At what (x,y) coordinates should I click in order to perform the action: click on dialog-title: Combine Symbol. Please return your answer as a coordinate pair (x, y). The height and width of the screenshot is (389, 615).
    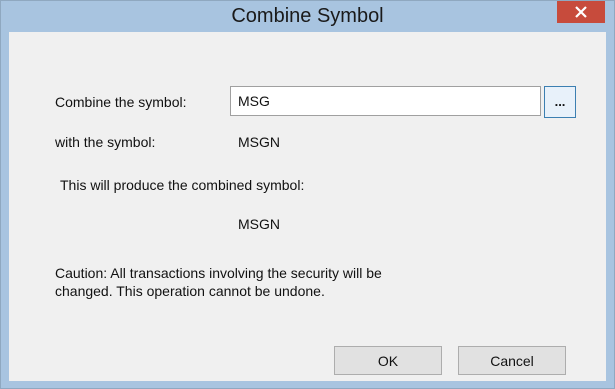
    Looking at the image, I should click on (307, 16).